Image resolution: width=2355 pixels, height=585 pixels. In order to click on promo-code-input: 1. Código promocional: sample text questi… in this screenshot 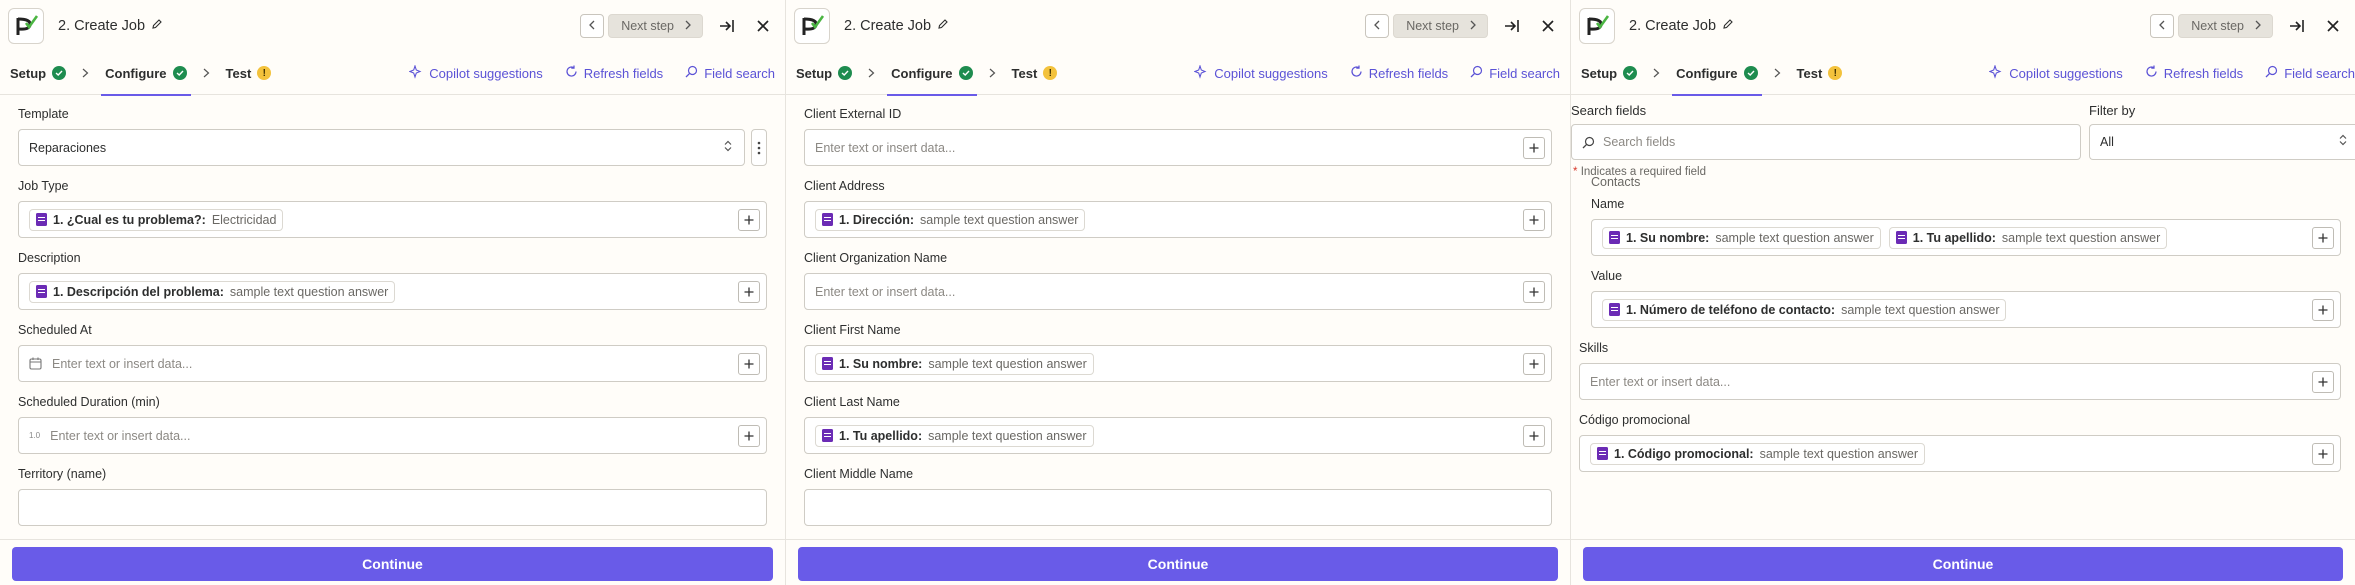, I will do `click(1960, 453)`.